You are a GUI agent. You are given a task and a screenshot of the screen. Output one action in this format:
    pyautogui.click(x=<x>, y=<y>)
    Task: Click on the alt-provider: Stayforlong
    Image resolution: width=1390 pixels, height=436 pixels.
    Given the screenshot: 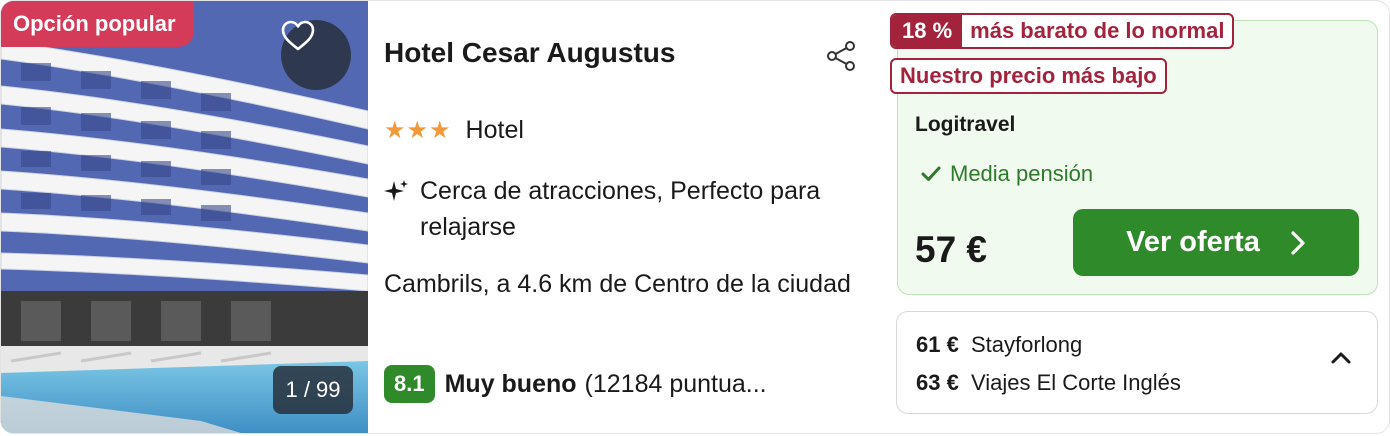 What is the action you would take?
    pyautogui.click(x=1026, y=344)
    